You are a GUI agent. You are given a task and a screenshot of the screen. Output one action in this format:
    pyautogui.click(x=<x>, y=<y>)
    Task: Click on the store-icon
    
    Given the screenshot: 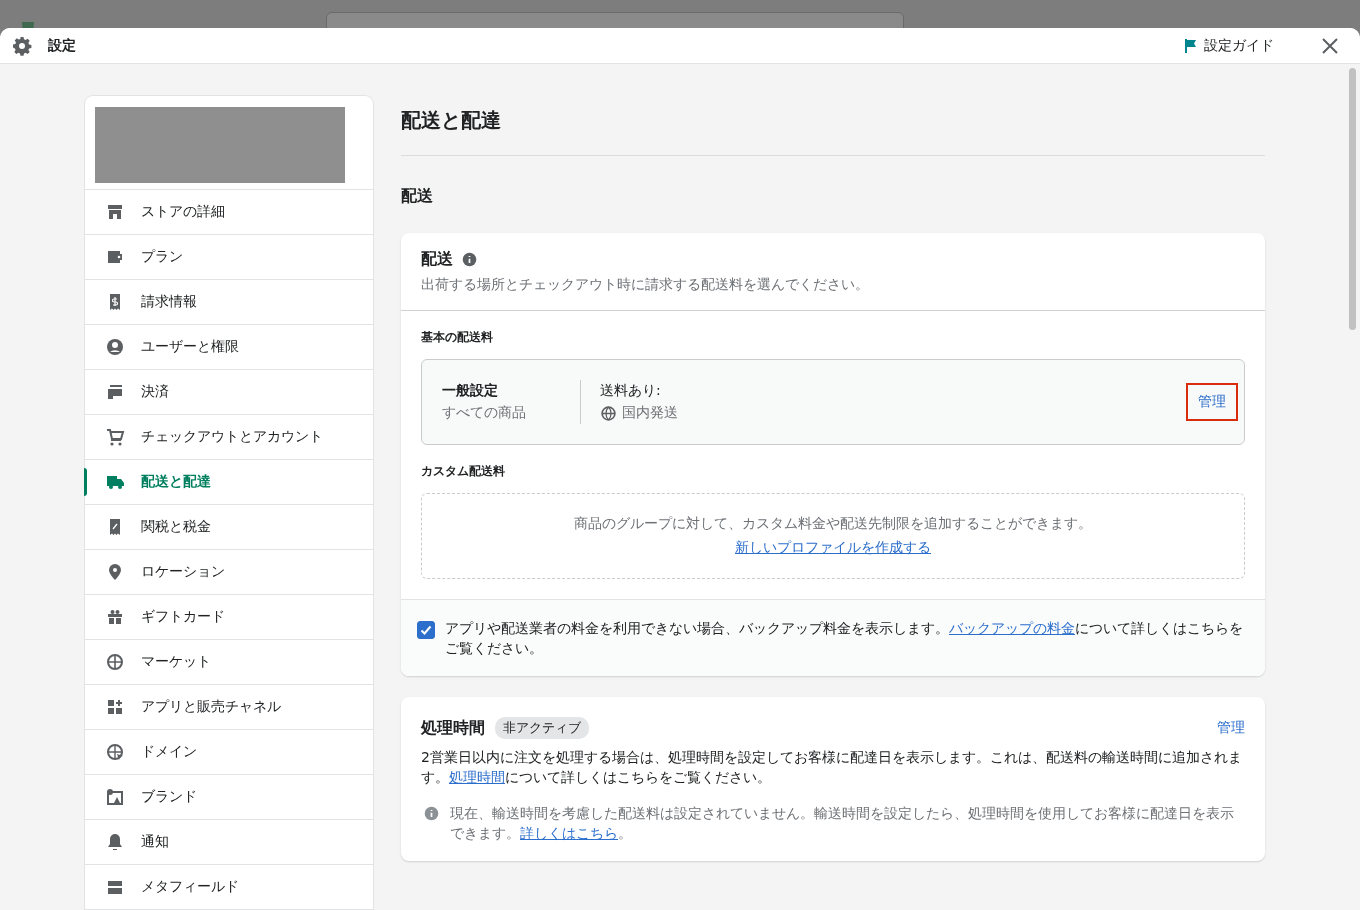 What is the action you would take?
    pyautogui.click(x=115, y=212)
    